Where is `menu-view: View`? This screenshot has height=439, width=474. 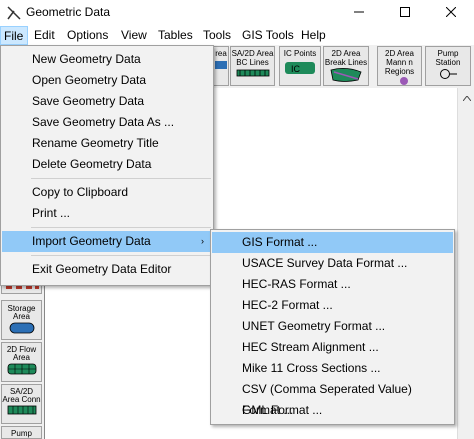 menu-view: View is located at coordinates (134, 35).